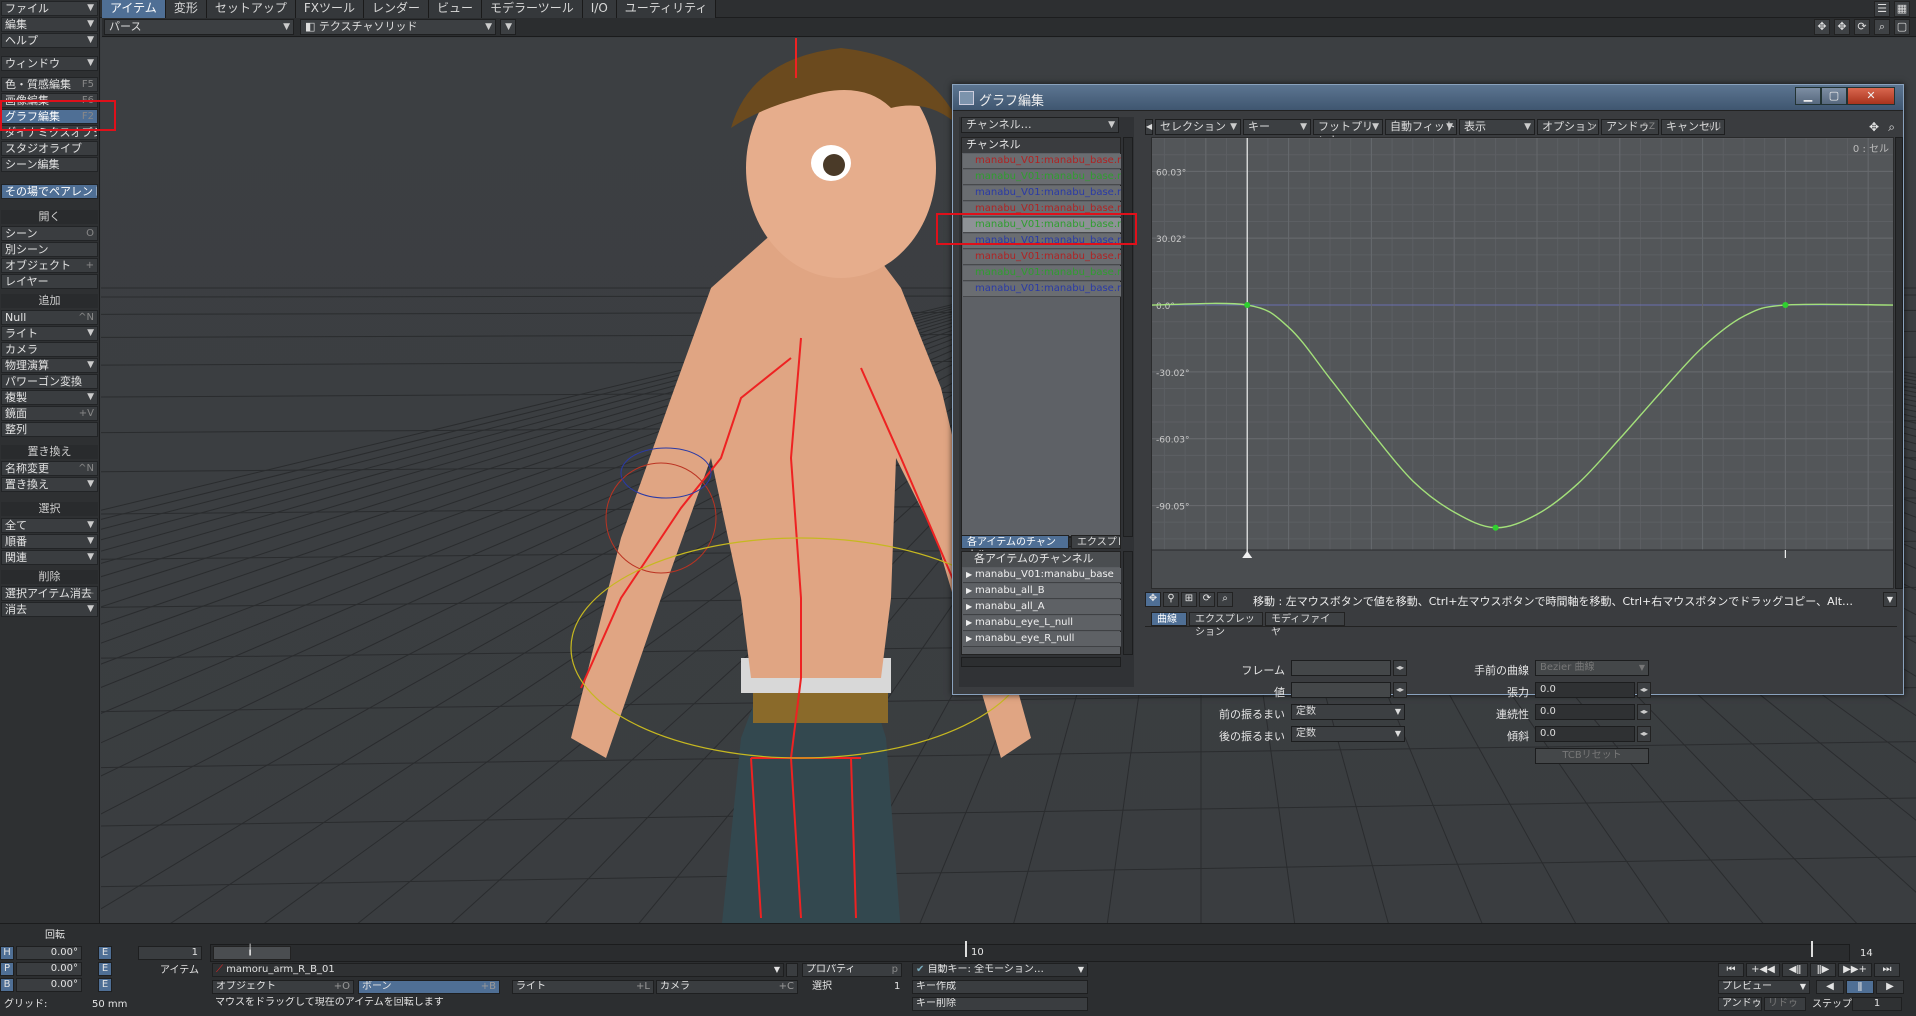  Describe the element at coordinates (1153, 599) in the screenshot. I see `move-tool-icon: ✥` at that location.